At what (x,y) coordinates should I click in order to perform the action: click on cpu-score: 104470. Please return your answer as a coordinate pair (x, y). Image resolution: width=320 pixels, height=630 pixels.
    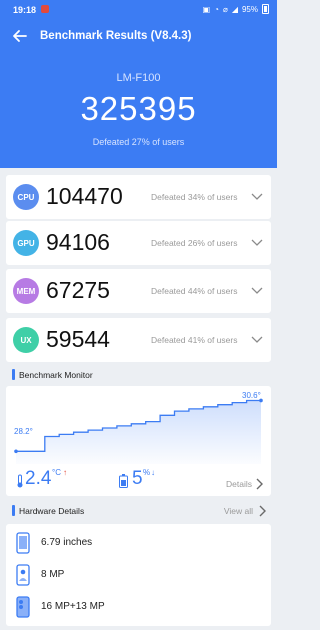
    Looking at the image, I should click on (84, 196).